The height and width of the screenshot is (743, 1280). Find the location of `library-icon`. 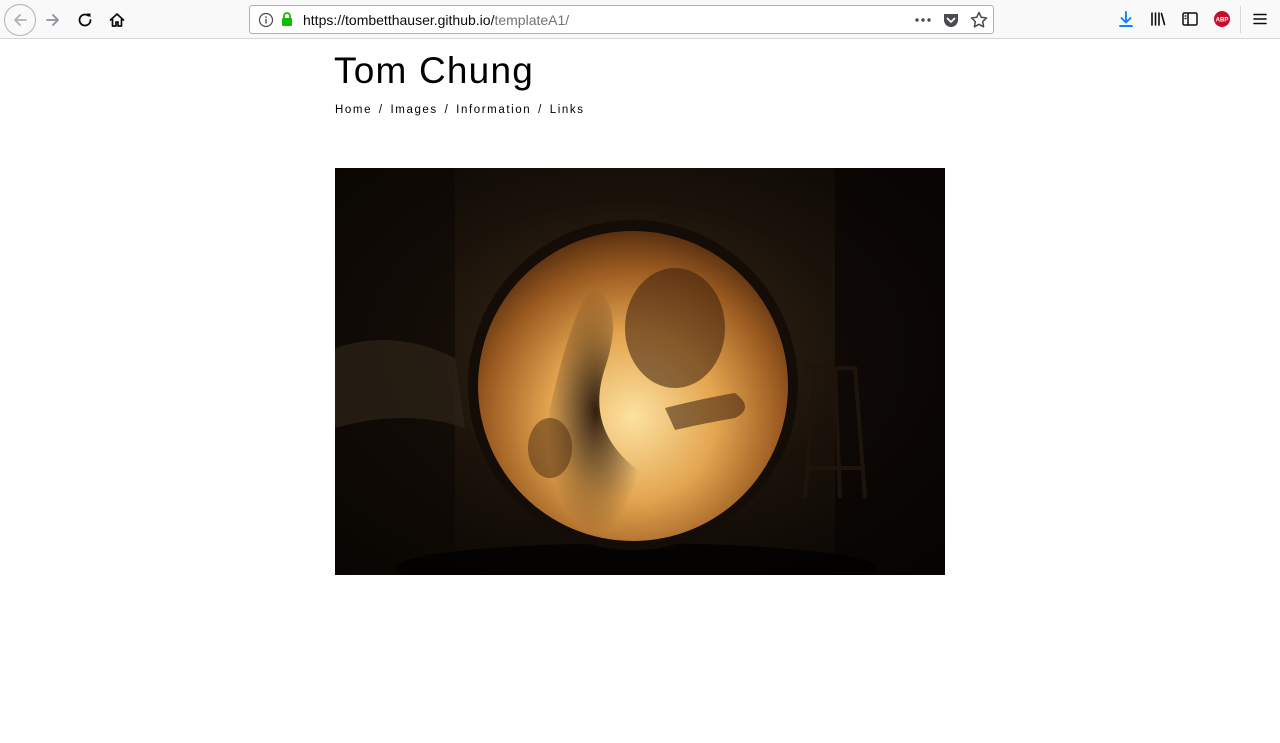

library-icon is located at coordinates (1158, 19).